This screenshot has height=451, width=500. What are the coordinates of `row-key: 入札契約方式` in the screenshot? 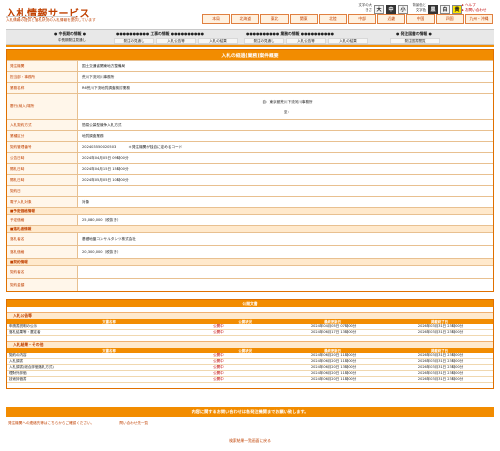 It's located at (42, 125).